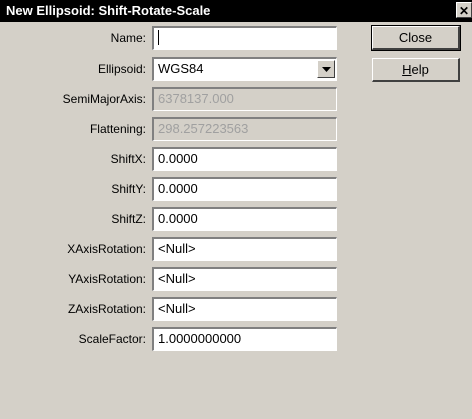 The width and height of the screenshot is (472, 419). Describe the element at coordinates (106, 309) in the screenshot. I see `zaxis-rotation-label: ZAxisRotation:` at that location.